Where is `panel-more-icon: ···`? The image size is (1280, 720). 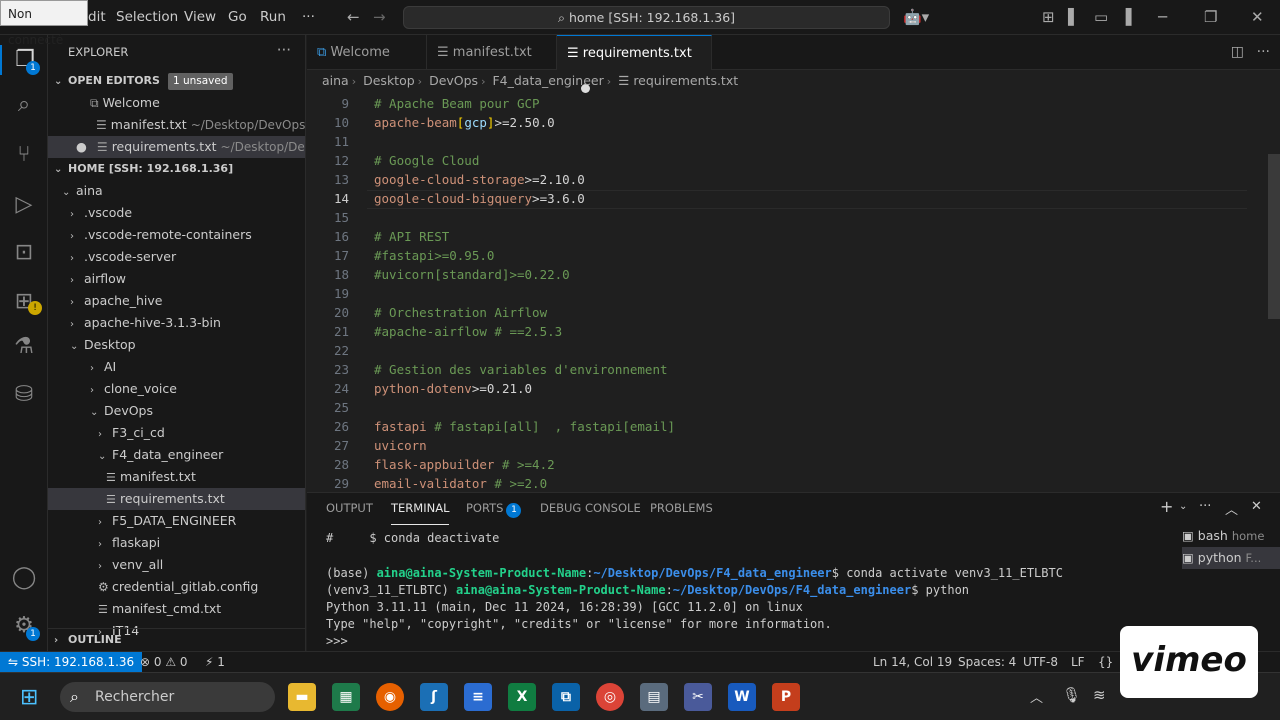
panel-more-icon: ··· is located at coordinates (1205, 506).